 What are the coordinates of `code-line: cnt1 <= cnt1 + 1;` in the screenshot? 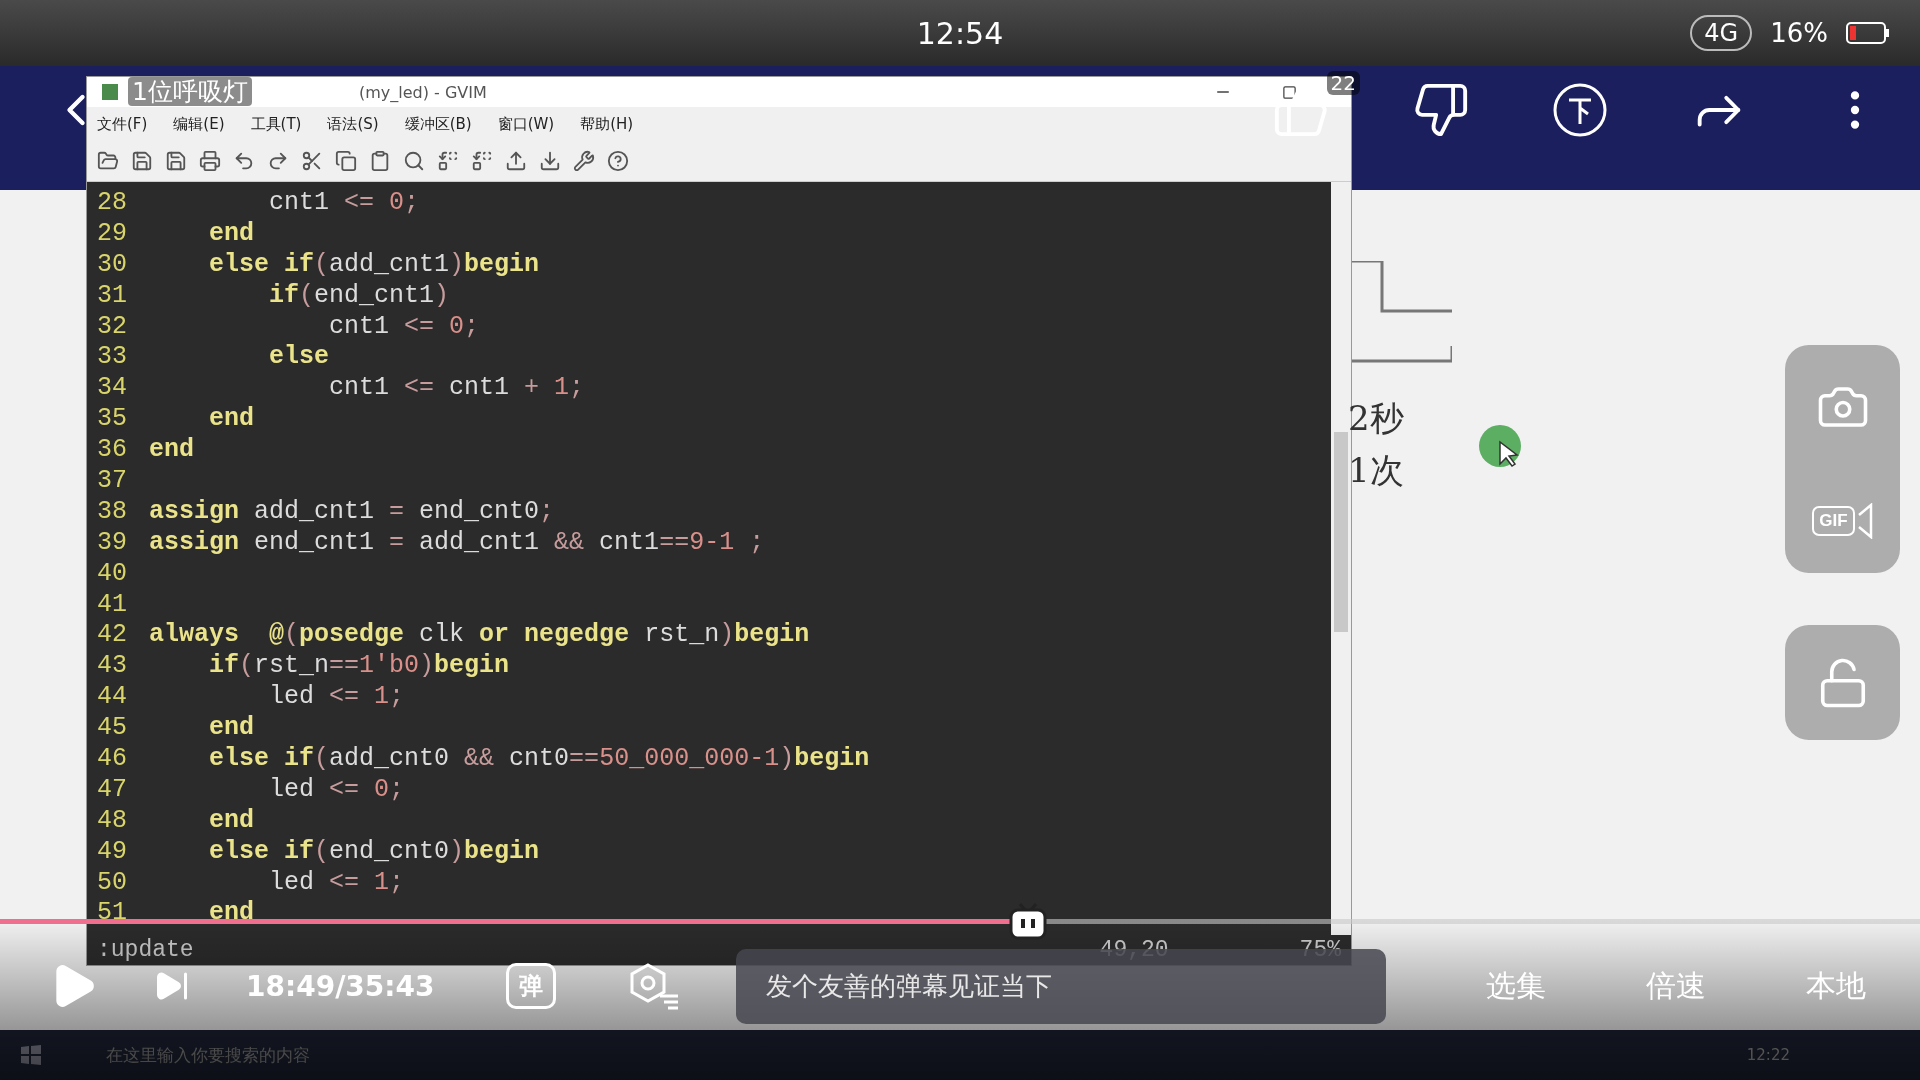 It's located at (456, 389).